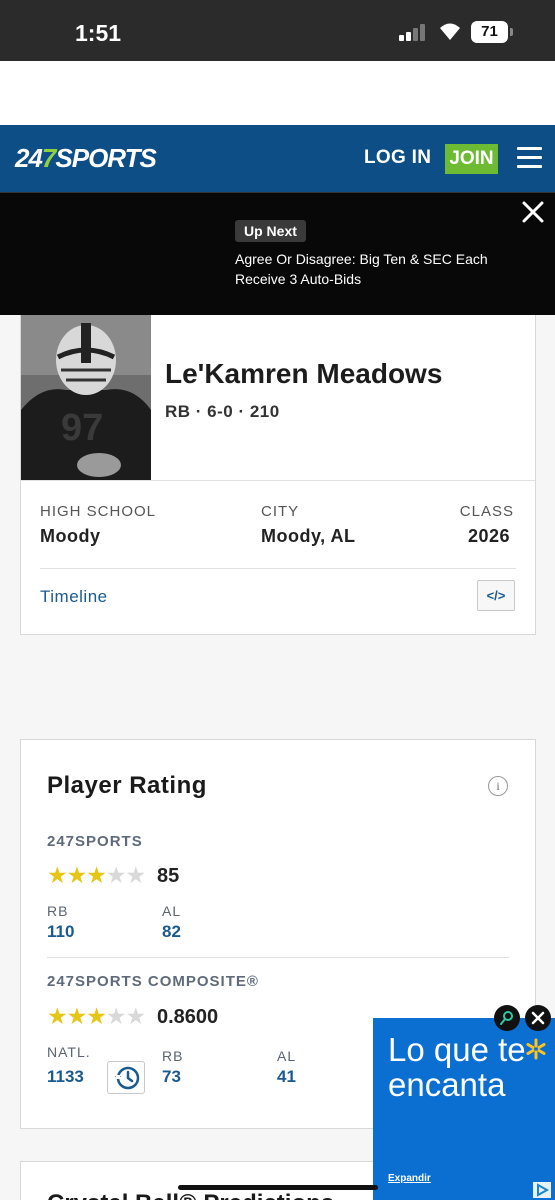 The height and width of the screenshot is (1200, 555). I want to click on state-rank-value: 41, so click(286, 1077).